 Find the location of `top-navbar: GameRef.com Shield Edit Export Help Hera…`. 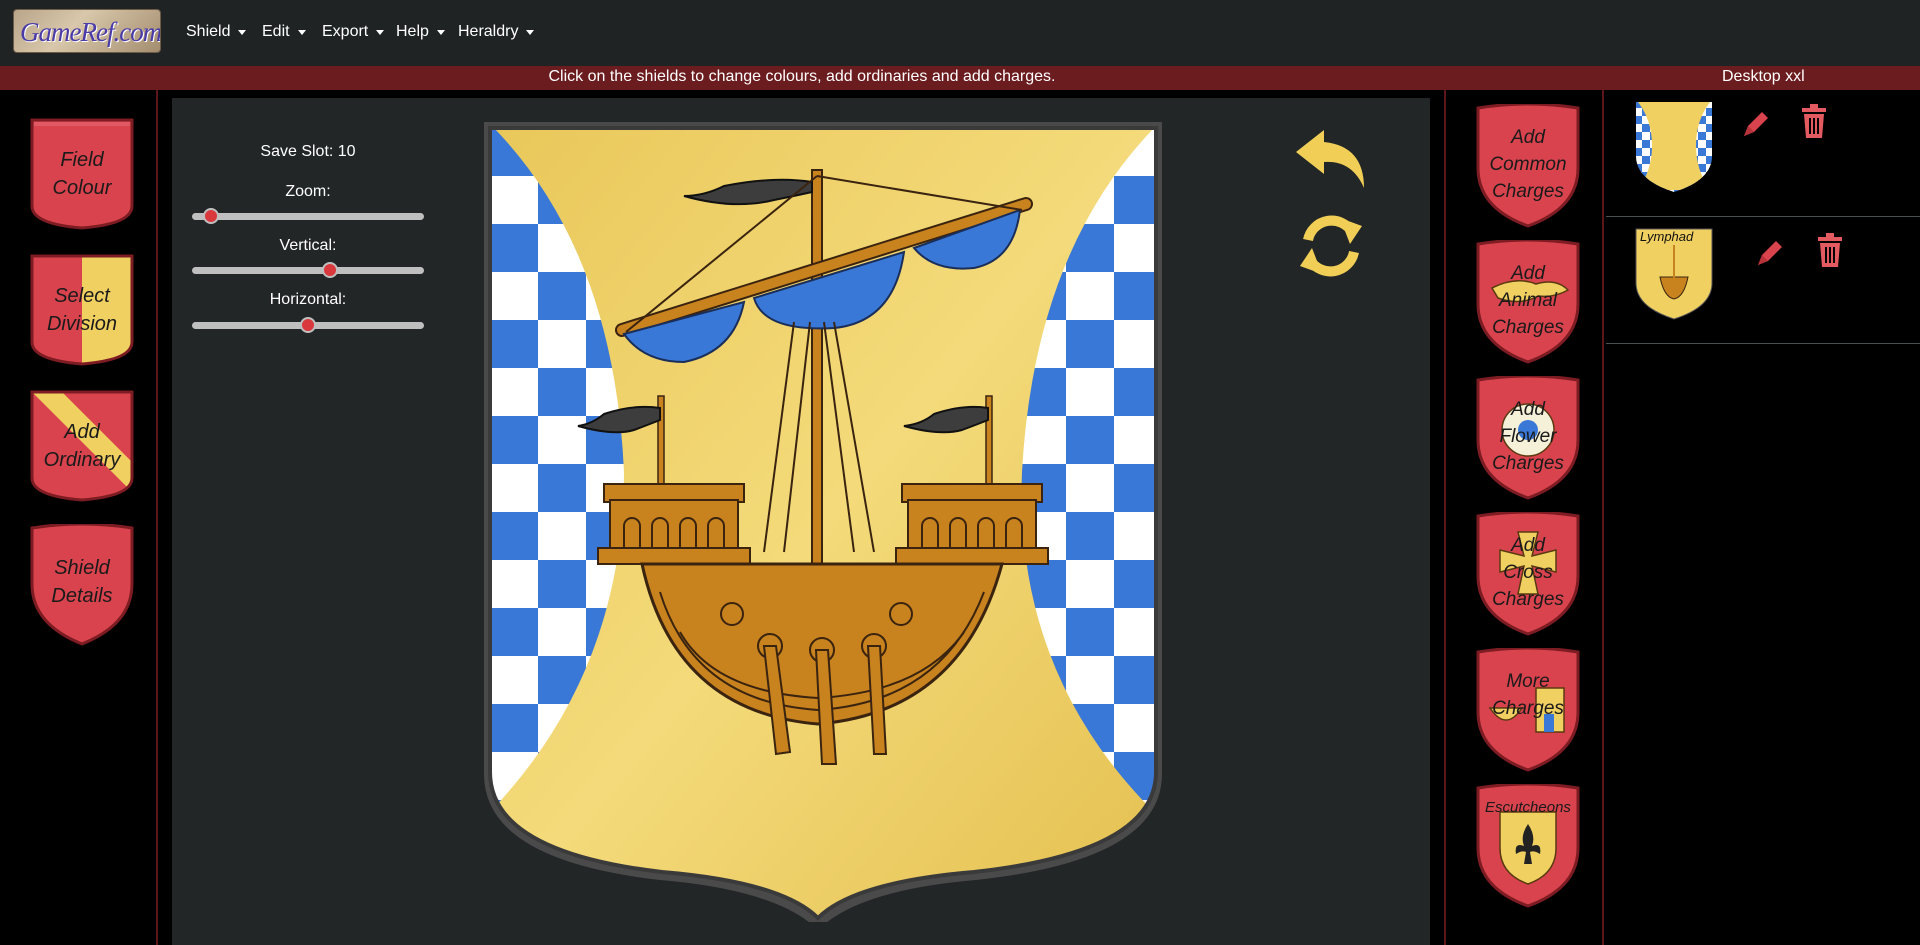

top-navbar: GameRef.com Shield Edit Export Help Hera… is located at coordinates (960, 33).